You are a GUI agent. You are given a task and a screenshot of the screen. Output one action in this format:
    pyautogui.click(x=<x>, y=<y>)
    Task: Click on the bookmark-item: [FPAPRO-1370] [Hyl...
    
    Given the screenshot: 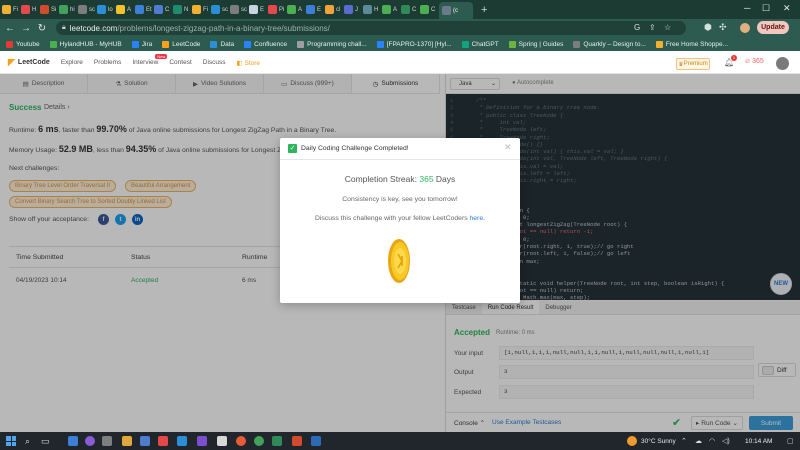 What is the action you would take?
    pyautogui.click(x=414, y=44)
    